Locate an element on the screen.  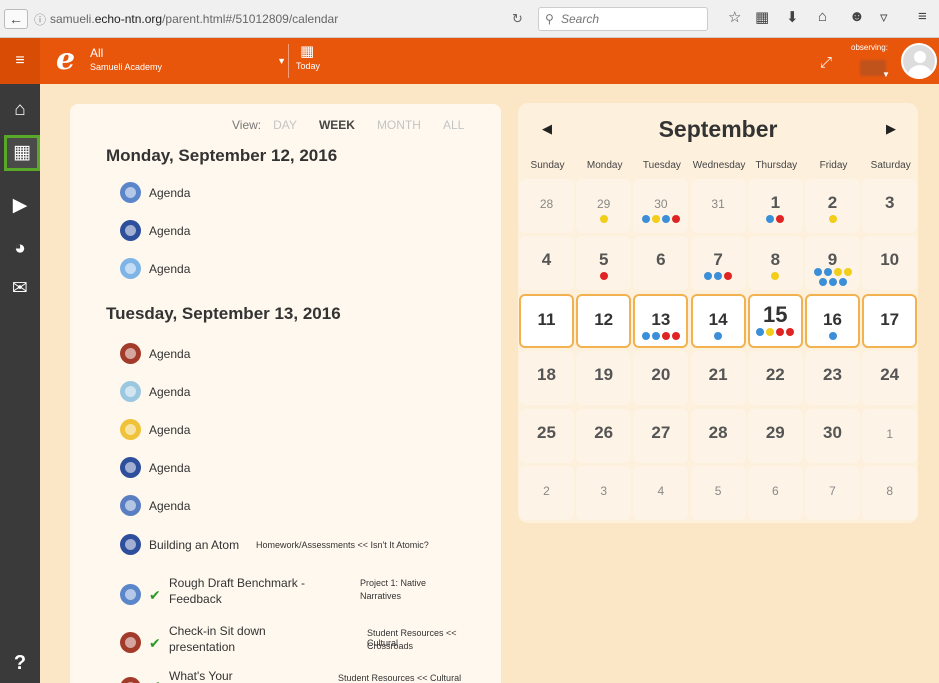
calendar-day: 10 is located at coordinates (890, 263).